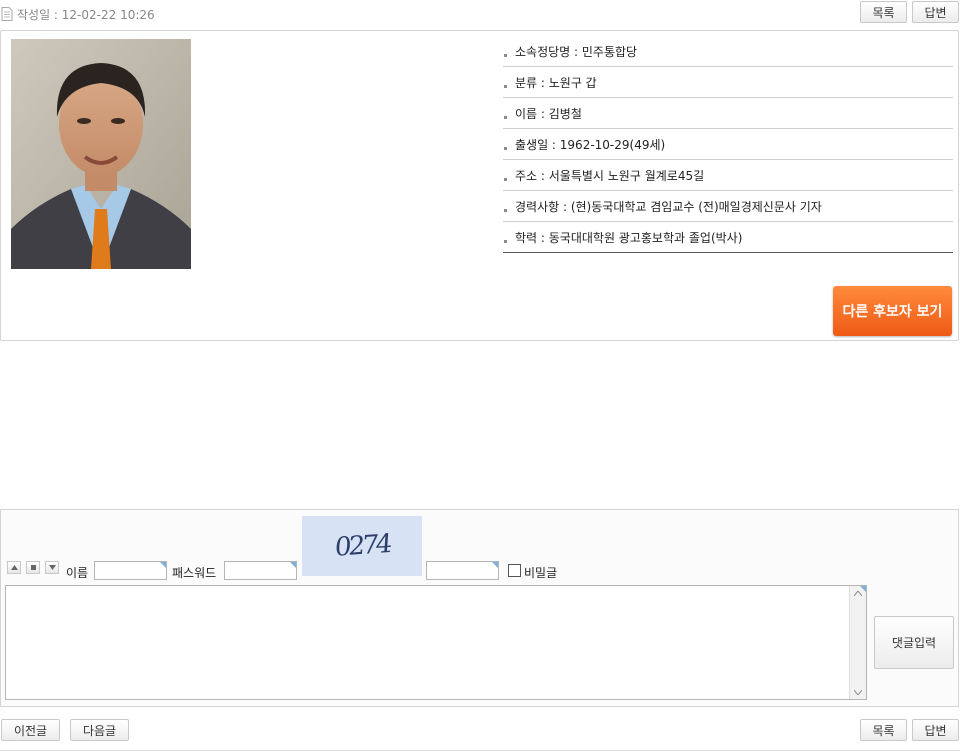 The height and width of the screenshot is (753, 960). I want to click on info-text: 분류 : 노원구 갑, so click(556, 82).